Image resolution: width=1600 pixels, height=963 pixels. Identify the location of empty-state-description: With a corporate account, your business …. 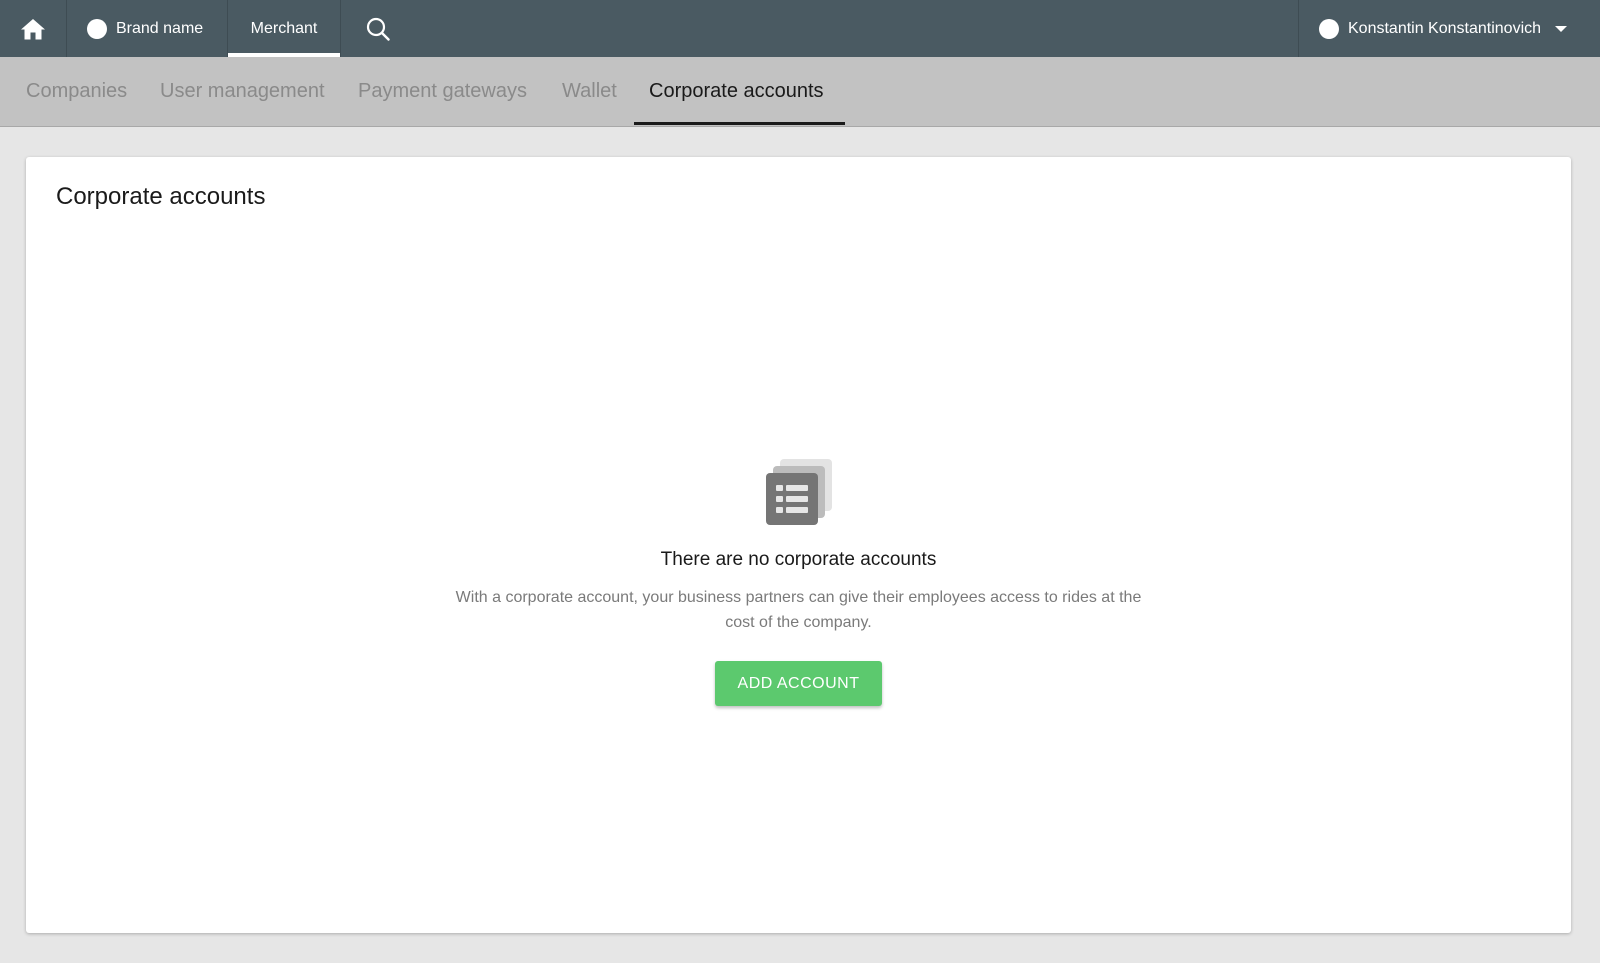
(798, 610).